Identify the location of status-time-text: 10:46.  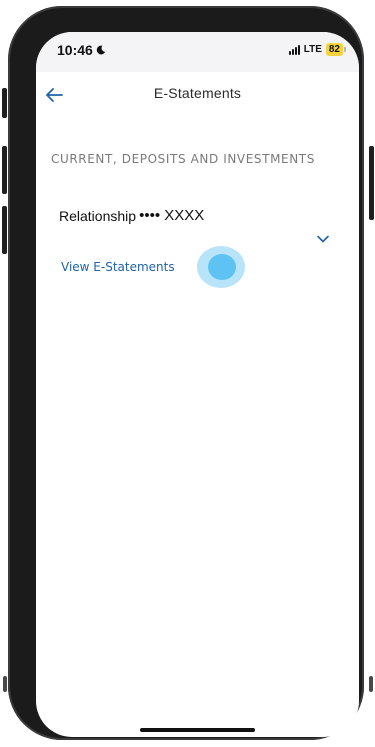
(75, 50).